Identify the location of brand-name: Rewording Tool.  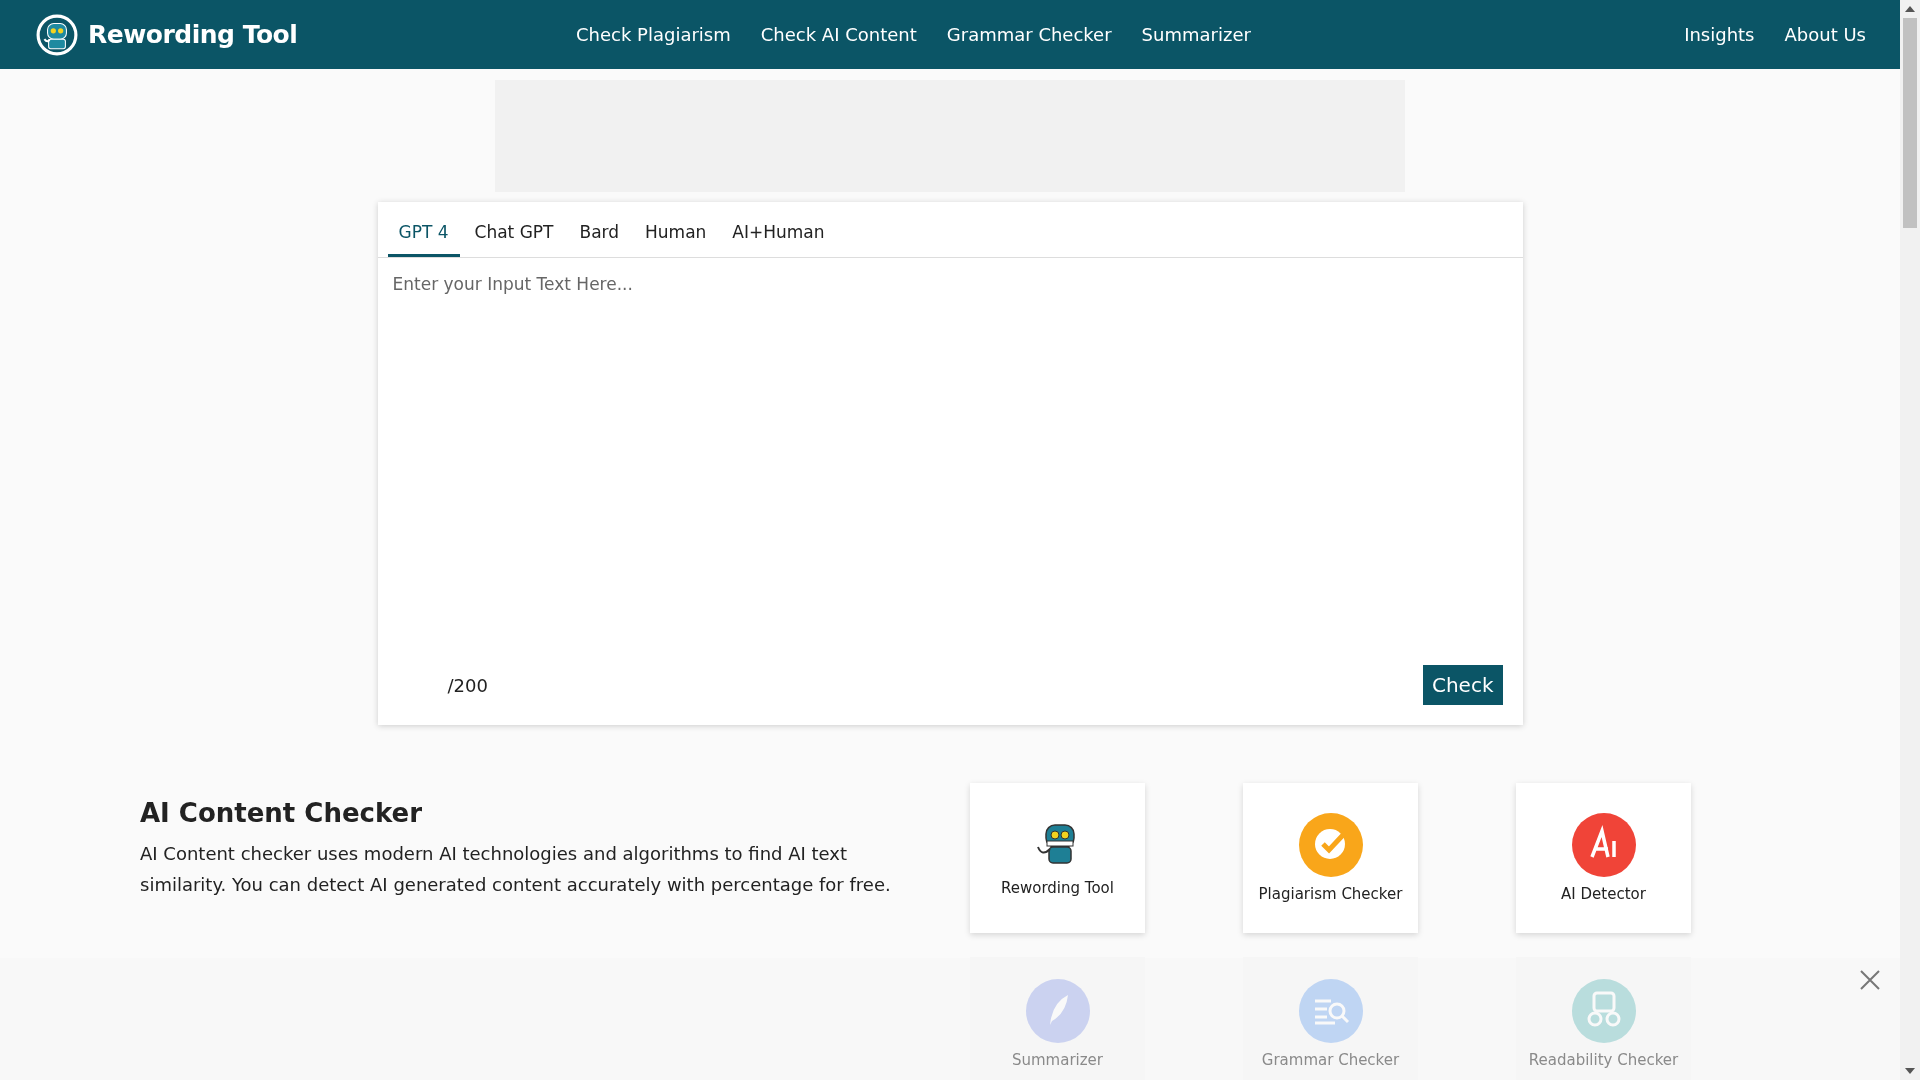
(193, 34).